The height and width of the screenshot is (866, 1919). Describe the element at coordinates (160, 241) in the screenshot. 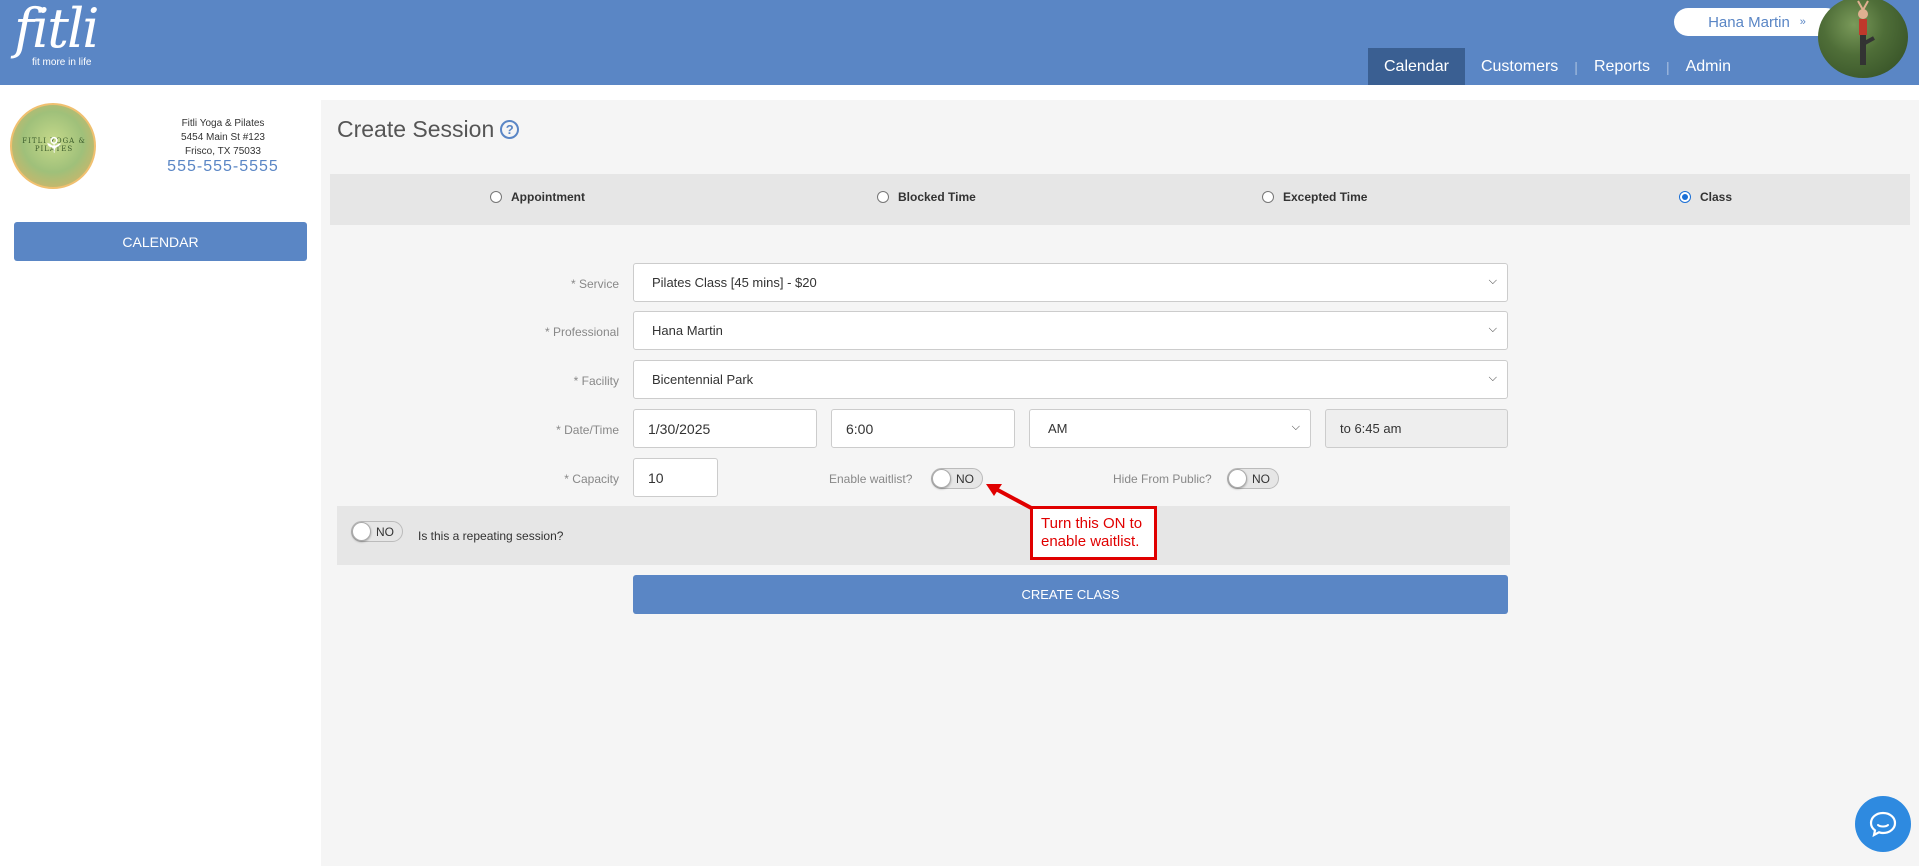

I see `calendar-button: CALENDAR` at that location.